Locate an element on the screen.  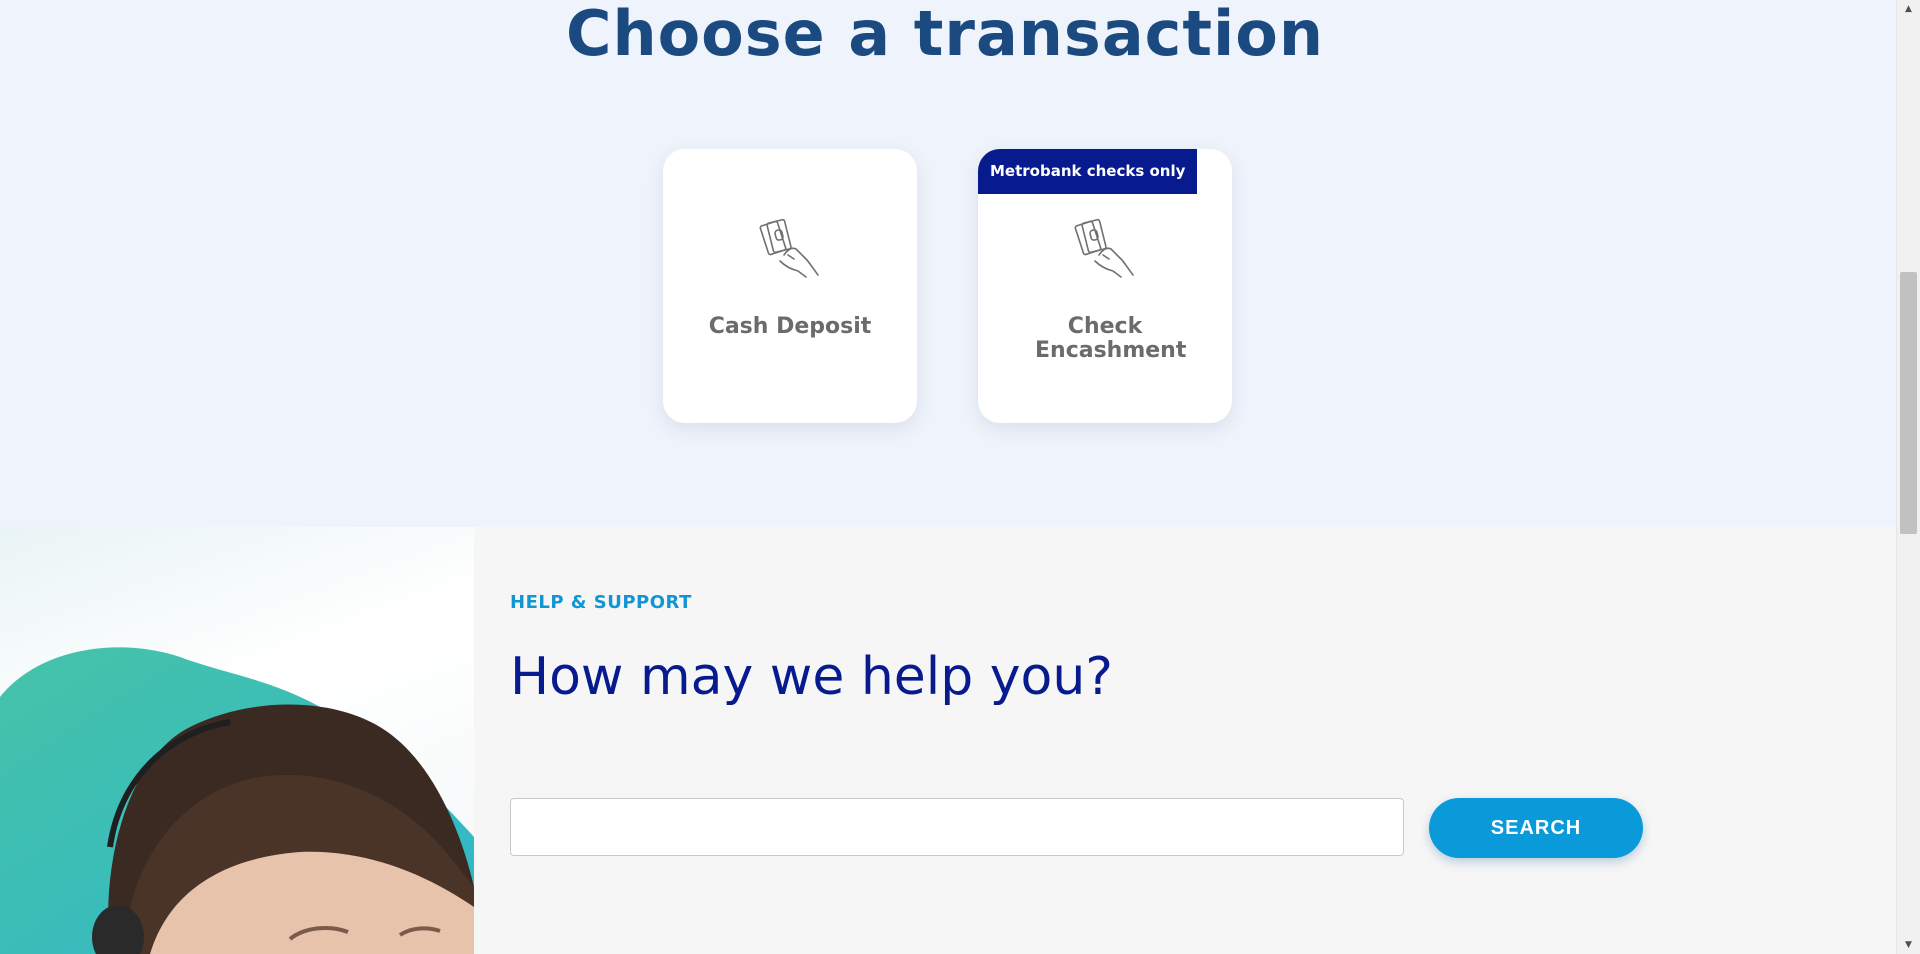
help-eyebrow: HELP & SUPPORT is located at coordinates (601, 602).